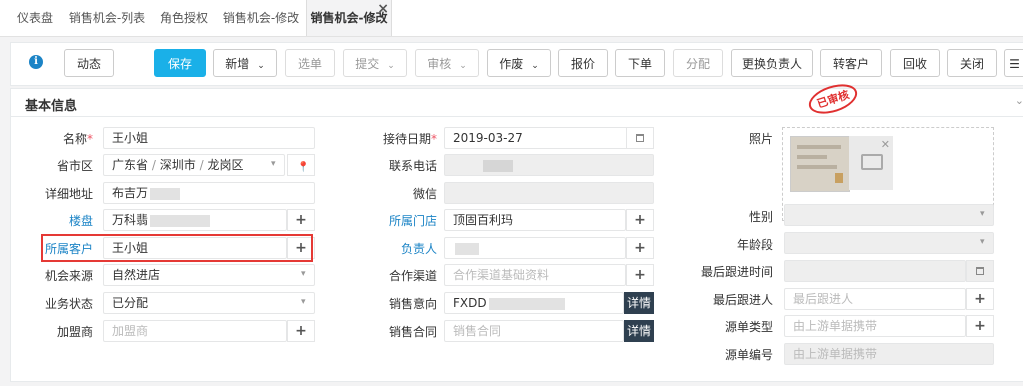 The image size is (1023, 386). I want to click on void-button: 作废 ⌄, so click(519, 63).